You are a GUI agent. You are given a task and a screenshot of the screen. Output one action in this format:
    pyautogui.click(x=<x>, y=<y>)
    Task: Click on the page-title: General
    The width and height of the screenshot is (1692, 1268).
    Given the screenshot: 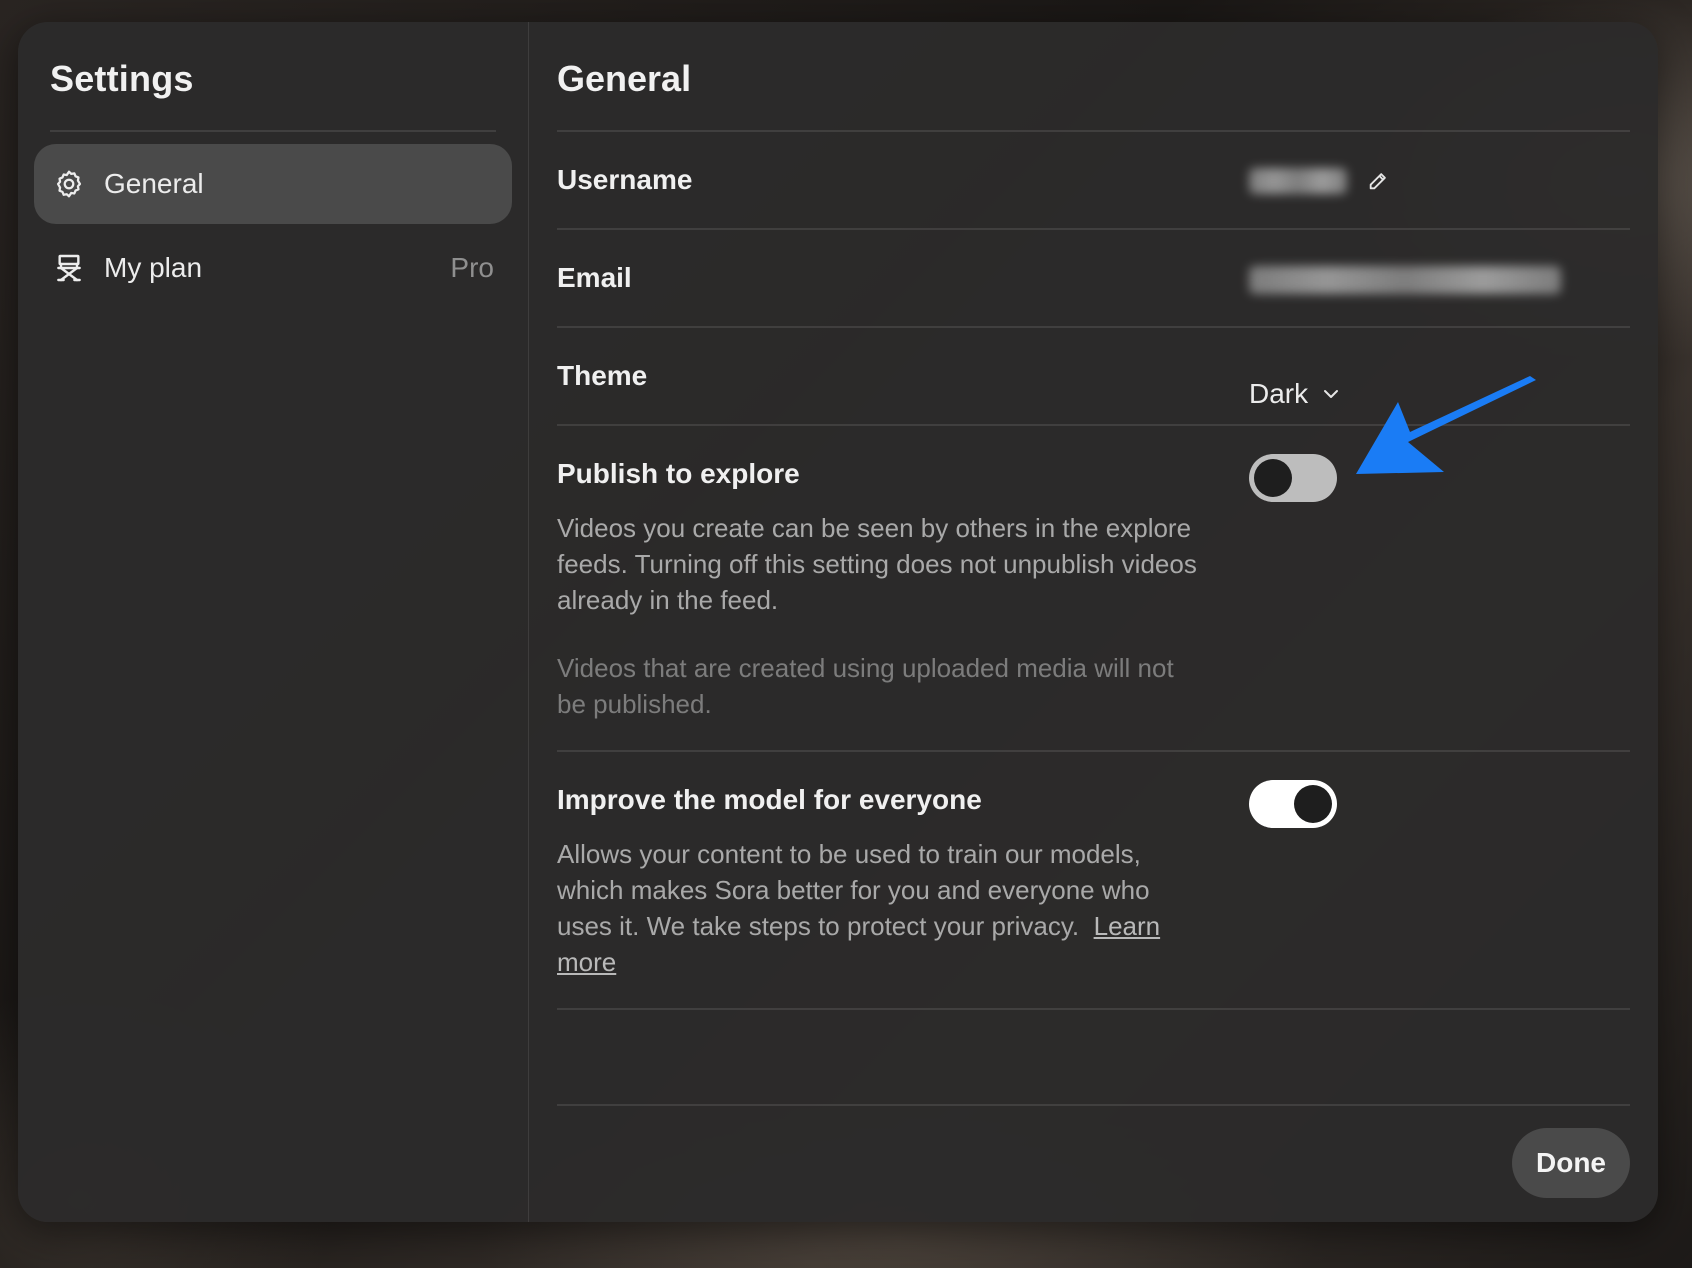 What is the action you would take?
    pyautogui.click(x=624, y=78)
    